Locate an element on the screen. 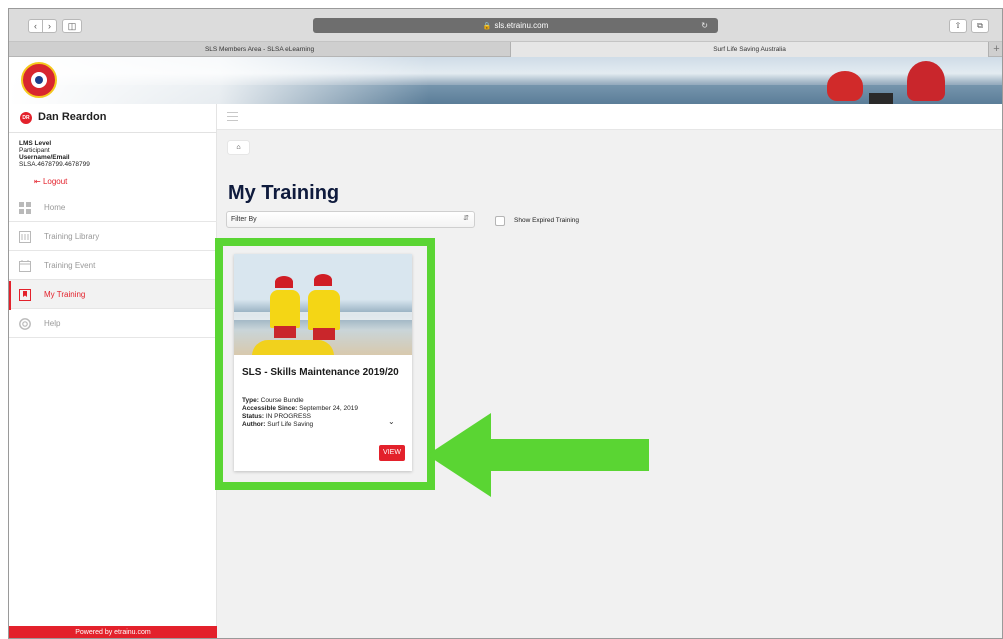 This screenshot has width=1003, height=639. lms-level-label: LMS Level is located at coordinates (35, 143).